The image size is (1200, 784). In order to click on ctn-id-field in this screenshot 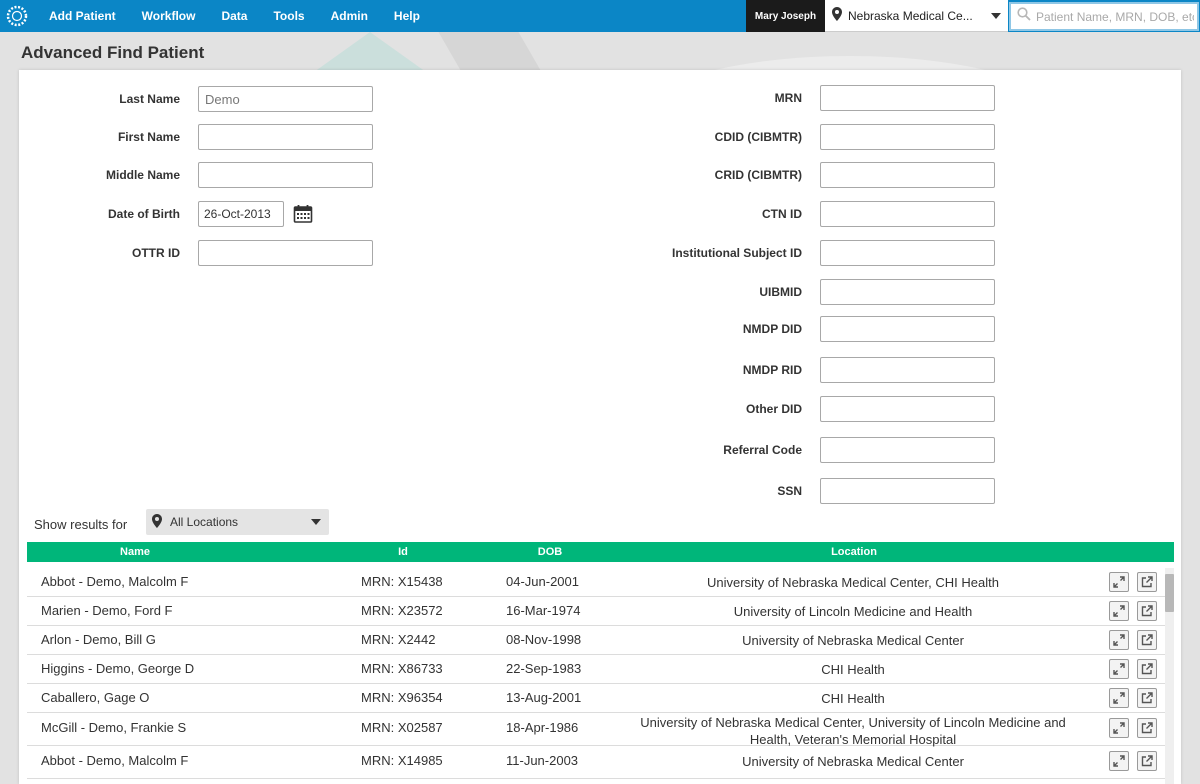, I will do `click(907, 214)`.